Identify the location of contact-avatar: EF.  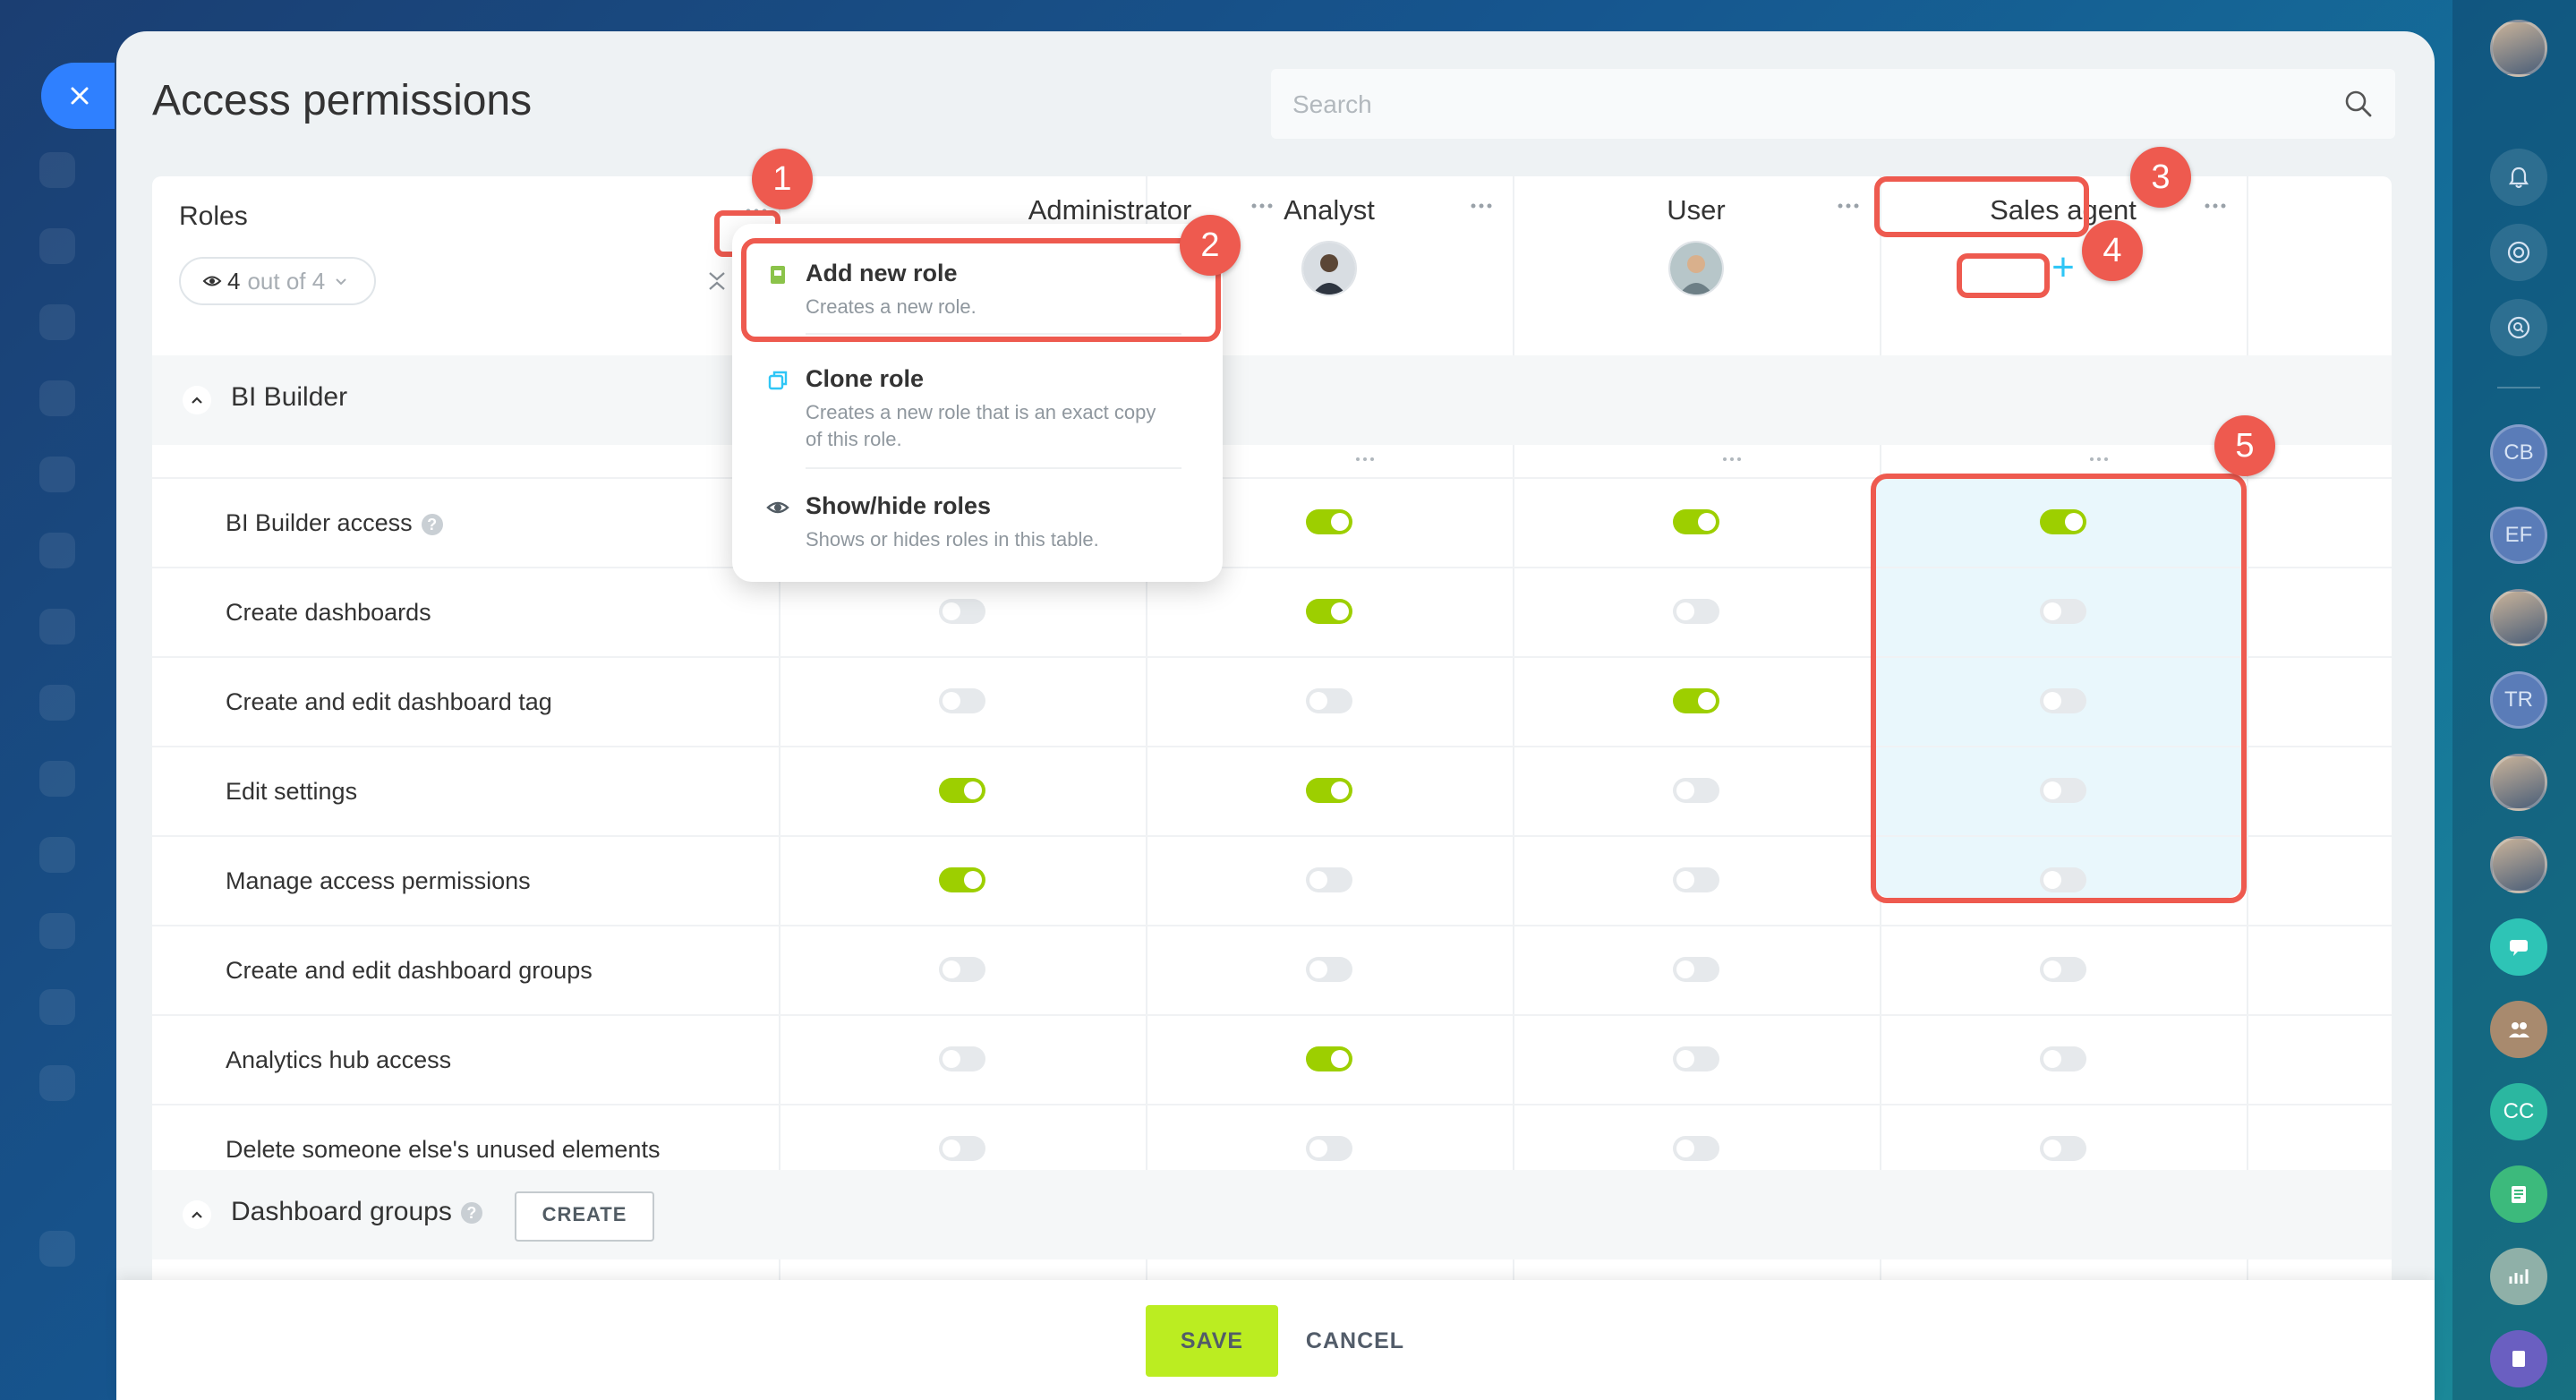
(2518, 535).